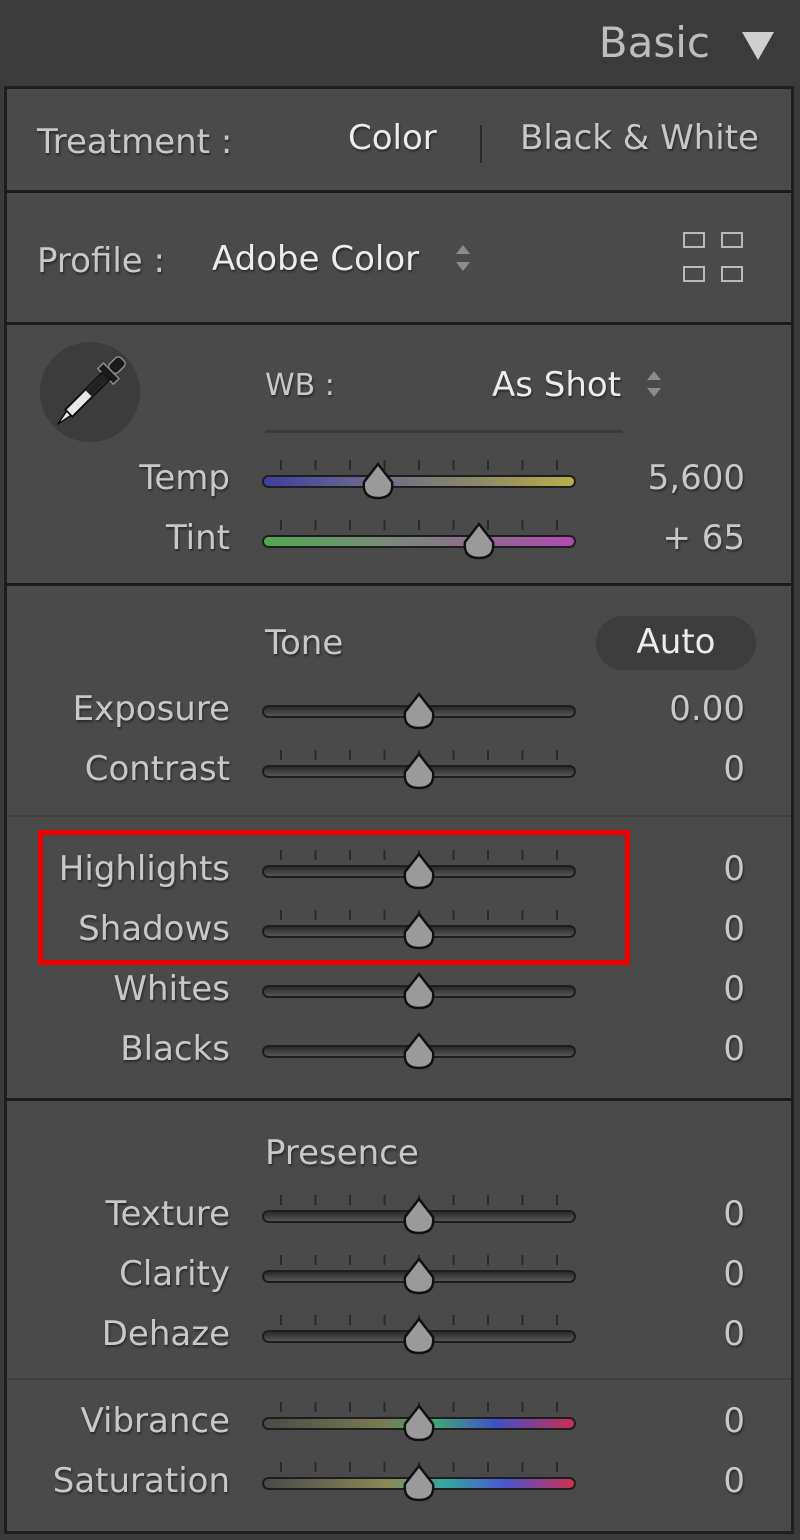  I want to click on saturation-value: 0, so click(734, 1481).